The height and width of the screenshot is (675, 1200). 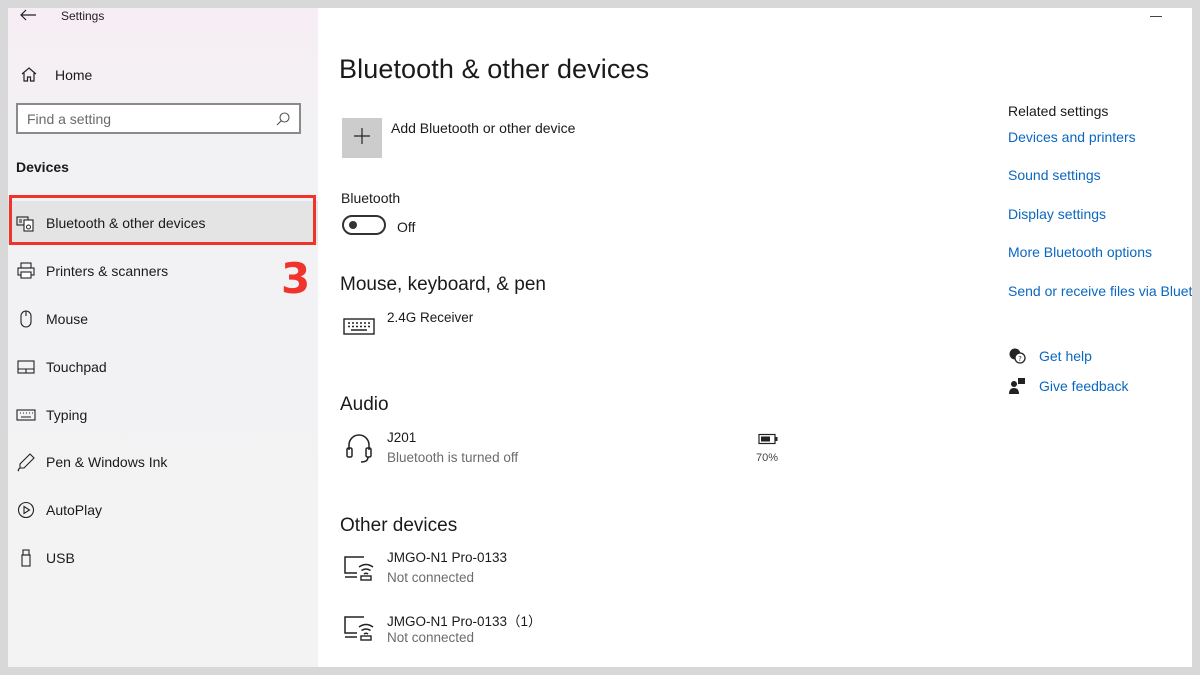 I want to click on autoplay-icon, so click(x=26, y=510).